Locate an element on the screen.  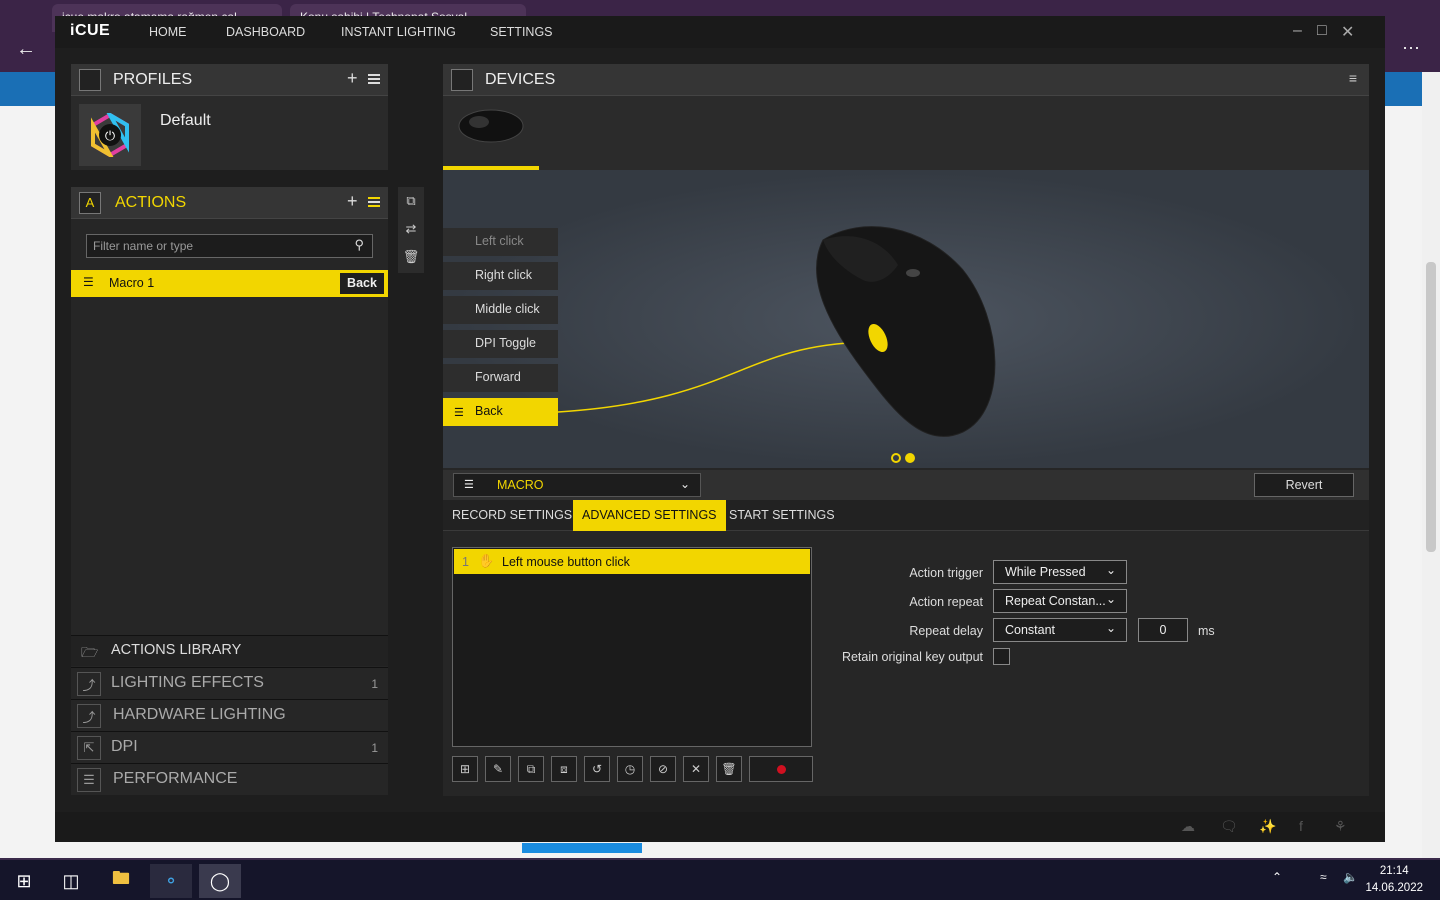
page-button is located at coordinates (582, 848).